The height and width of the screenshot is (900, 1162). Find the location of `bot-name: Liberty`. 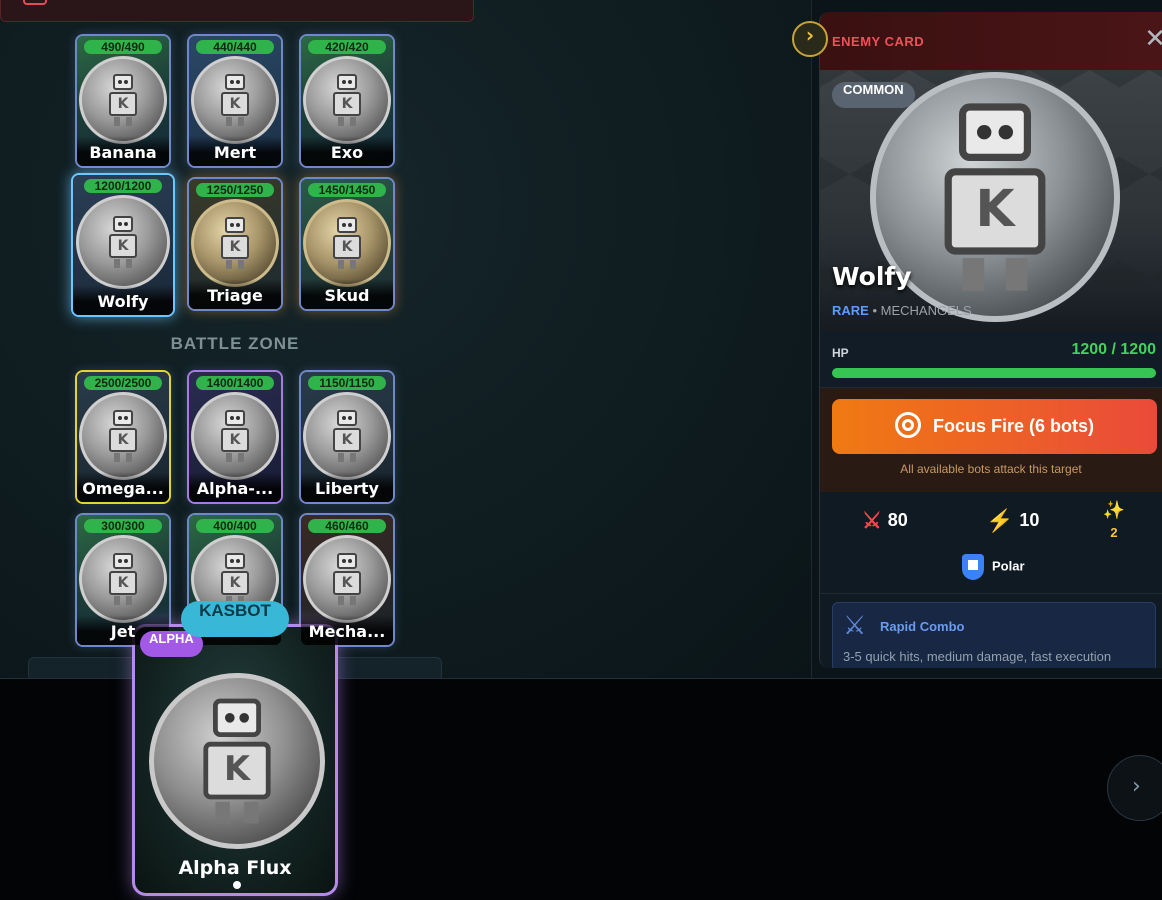

bot-name: Liberty is located at coordinates (347, 487).